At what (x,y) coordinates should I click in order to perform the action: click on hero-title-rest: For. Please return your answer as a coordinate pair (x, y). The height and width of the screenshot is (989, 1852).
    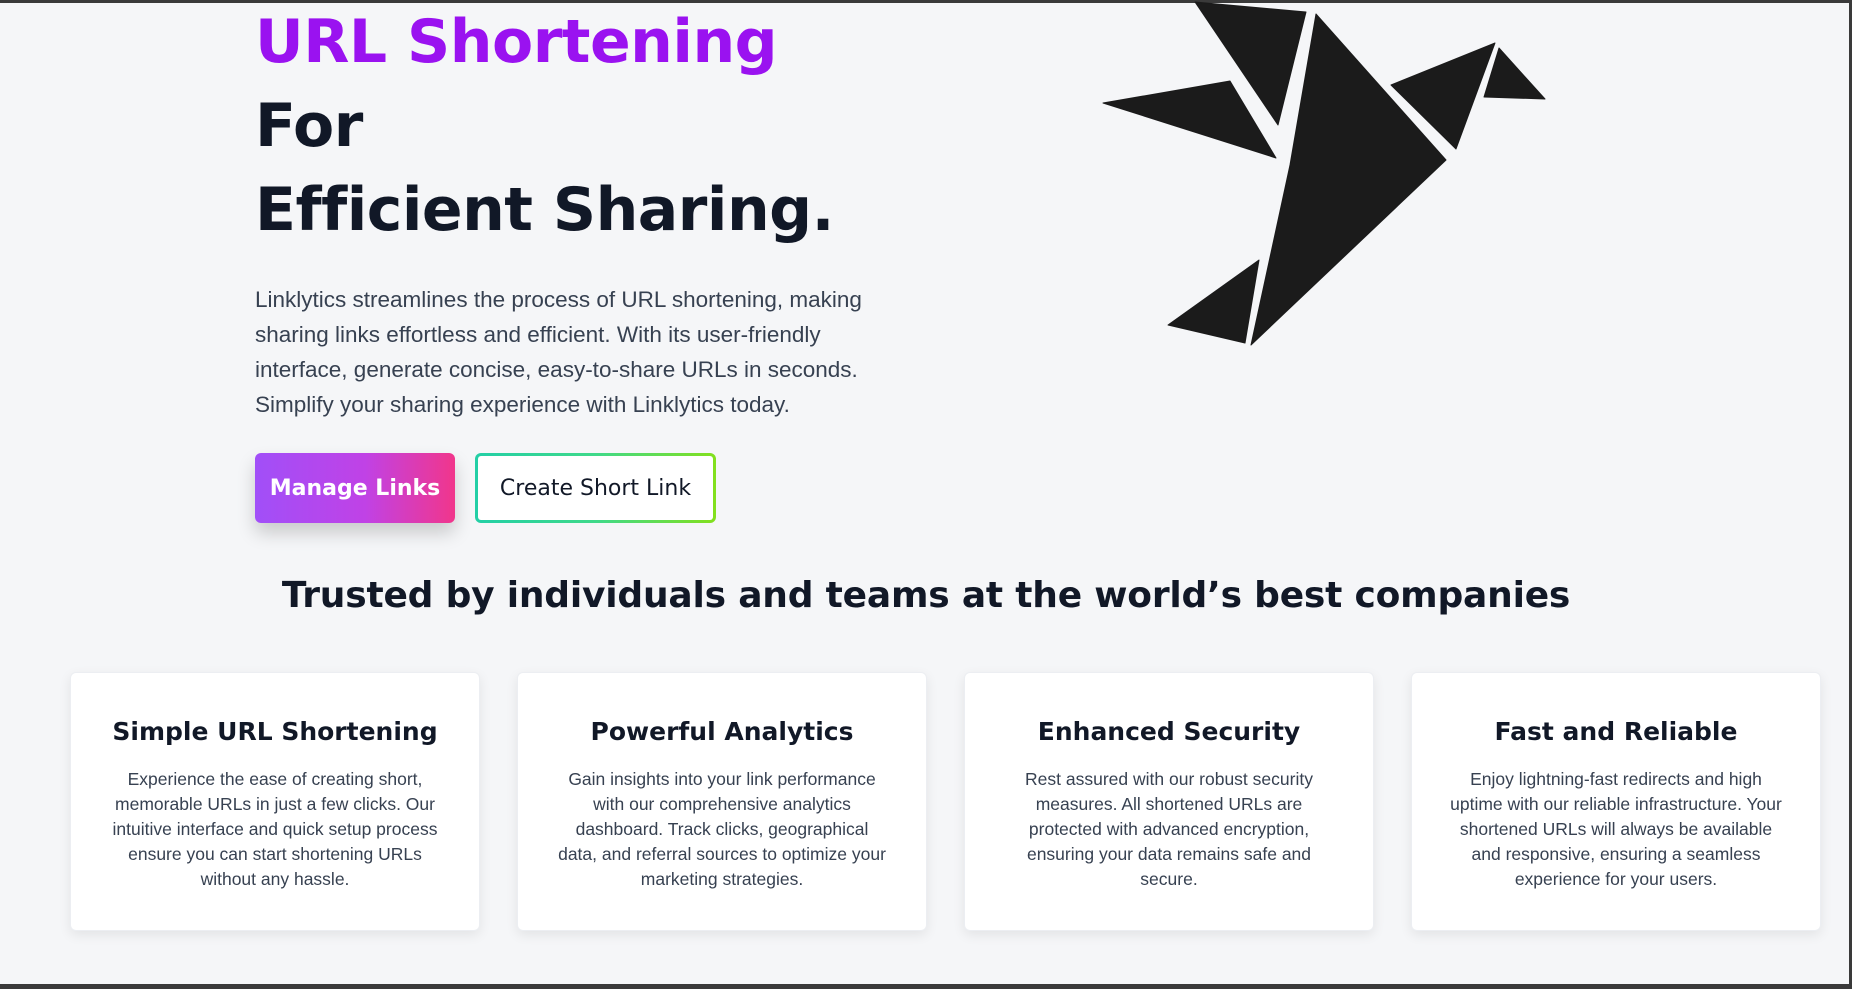
    Looking at the image, I should click on (309, 126).